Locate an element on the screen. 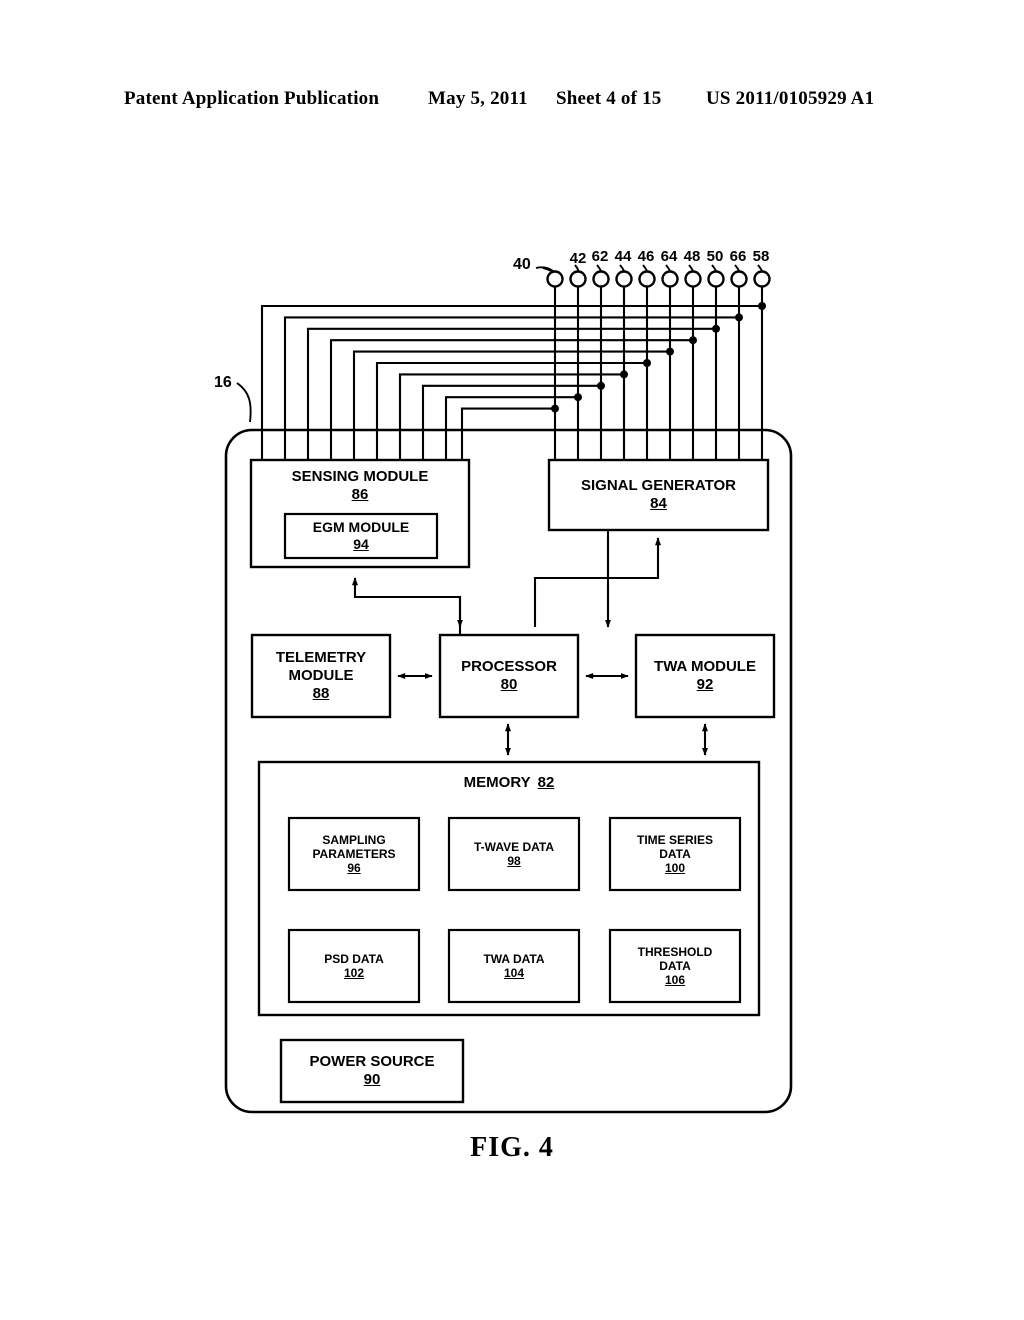 Image resolution: width=1024 pixels, height=1320 pixels. processor-label: PROCESSOR 80 is located at coordinates (509, 676).